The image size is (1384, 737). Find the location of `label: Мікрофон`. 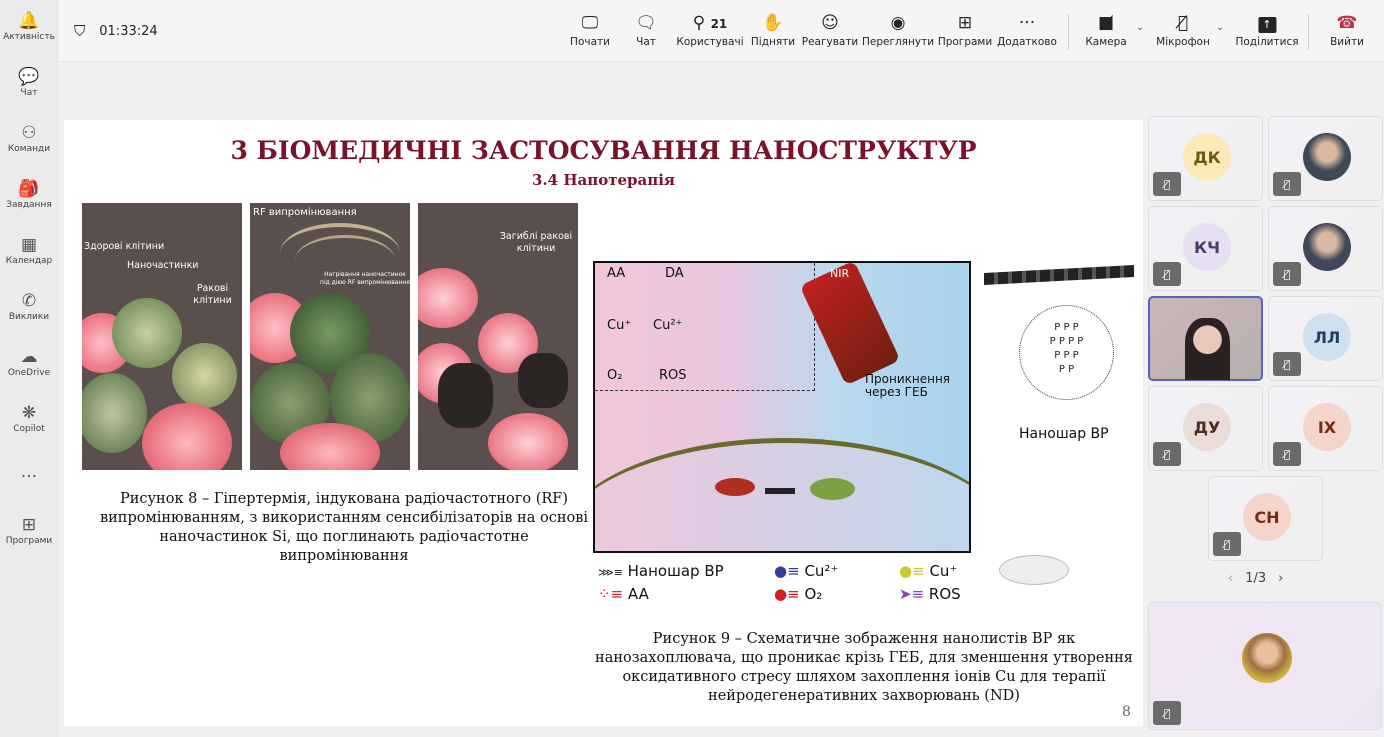

label: Мікрофон is located at coordinates (1183, 42).